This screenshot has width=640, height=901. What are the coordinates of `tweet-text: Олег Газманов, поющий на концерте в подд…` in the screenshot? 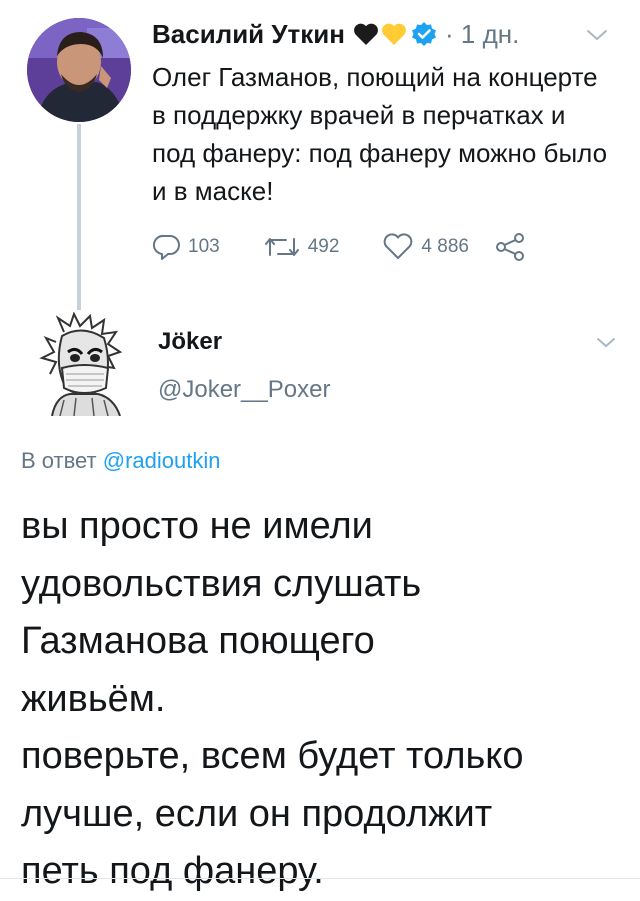 It's located at (380, 134).